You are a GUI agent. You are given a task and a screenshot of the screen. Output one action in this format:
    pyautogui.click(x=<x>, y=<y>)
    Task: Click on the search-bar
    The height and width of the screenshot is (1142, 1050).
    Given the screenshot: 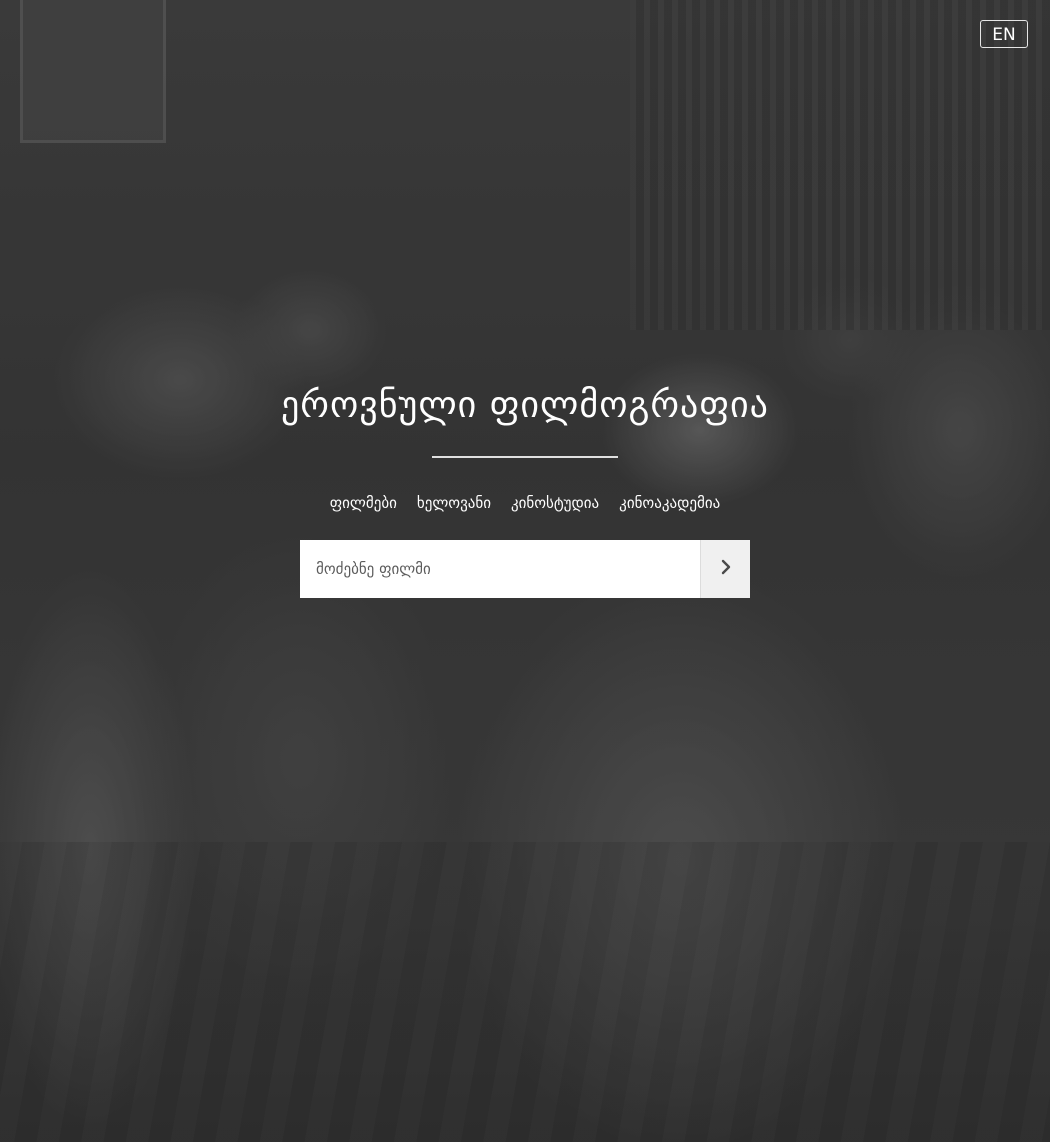 What is the action you would take?
    pyautogui.click(x=525, y=569)
    